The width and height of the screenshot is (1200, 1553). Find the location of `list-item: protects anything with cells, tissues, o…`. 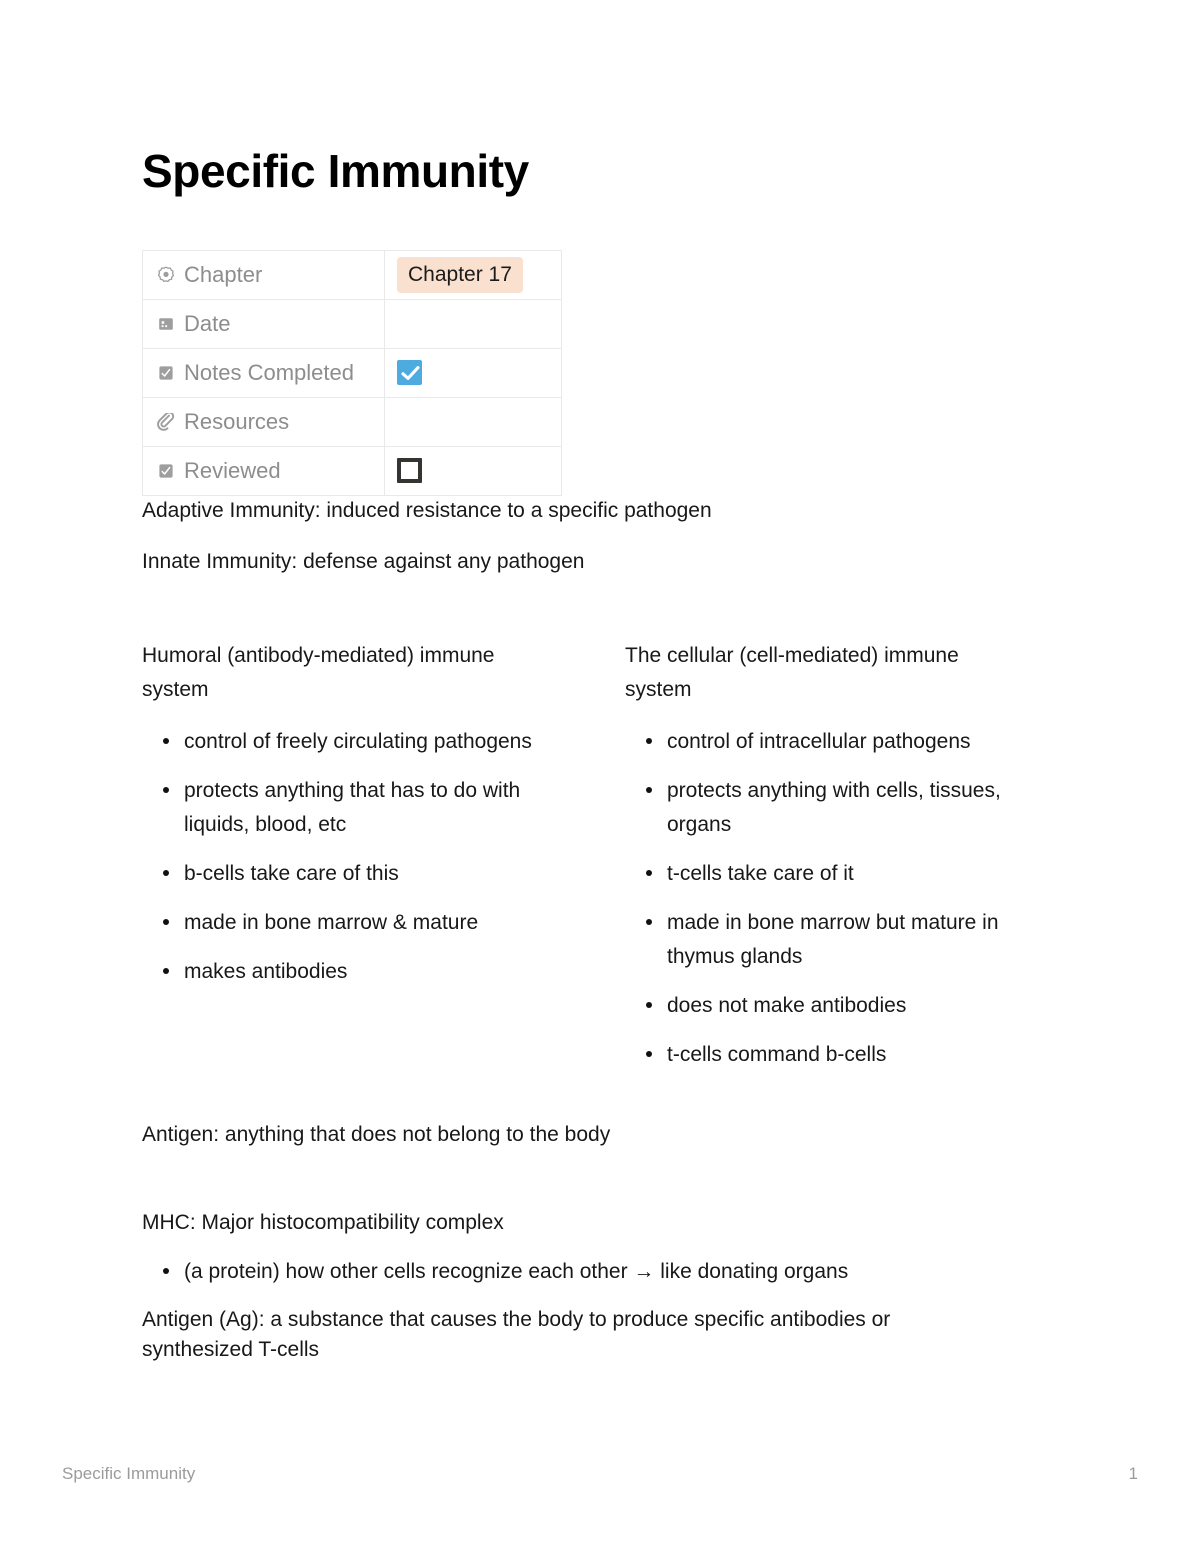

list-item: protects anything with cells, tissues, o… is located at coordinates (846, 808).